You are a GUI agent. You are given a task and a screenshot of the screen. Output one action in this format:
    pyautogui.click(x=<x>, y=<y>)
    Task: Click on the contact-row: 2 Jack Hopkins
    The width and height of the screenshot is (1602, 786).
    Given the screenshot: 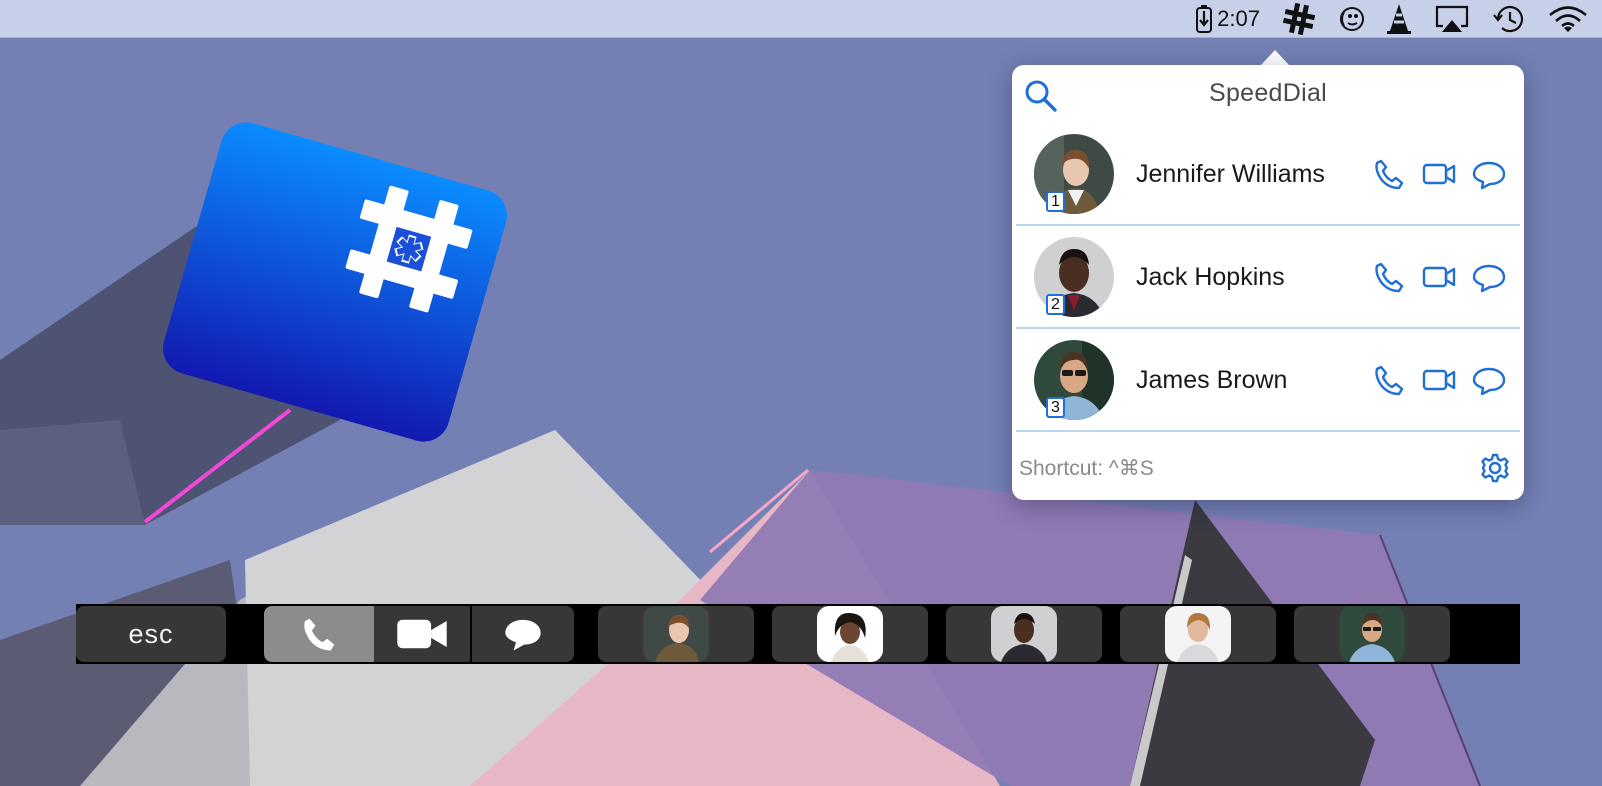 What is the action you would take?
    pyautogui.click(x=1268, y=277)
    